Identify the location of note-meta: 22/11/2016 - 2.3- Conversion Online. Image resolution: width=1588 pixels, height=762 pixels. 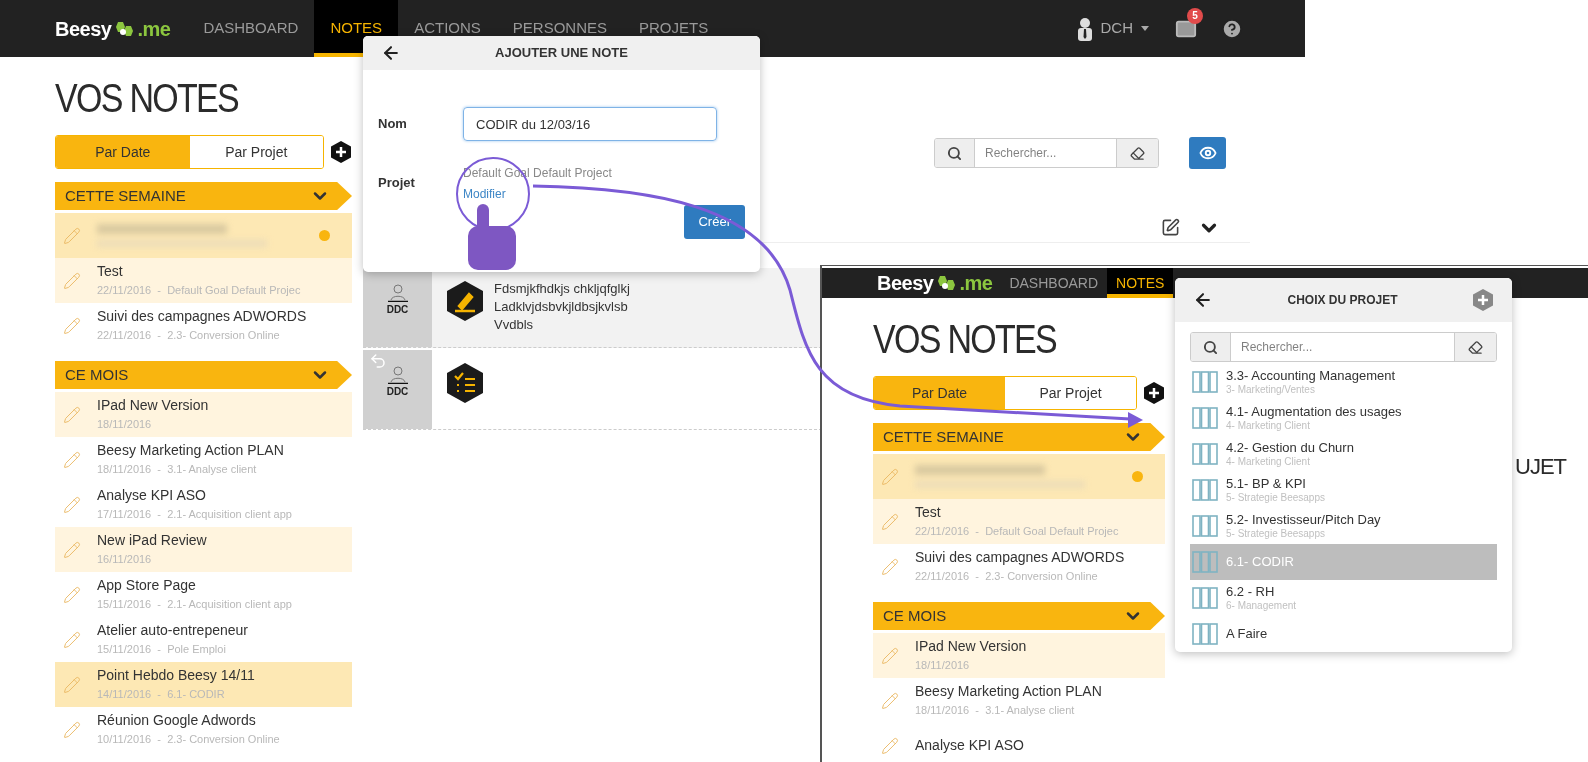
(1007, 576).